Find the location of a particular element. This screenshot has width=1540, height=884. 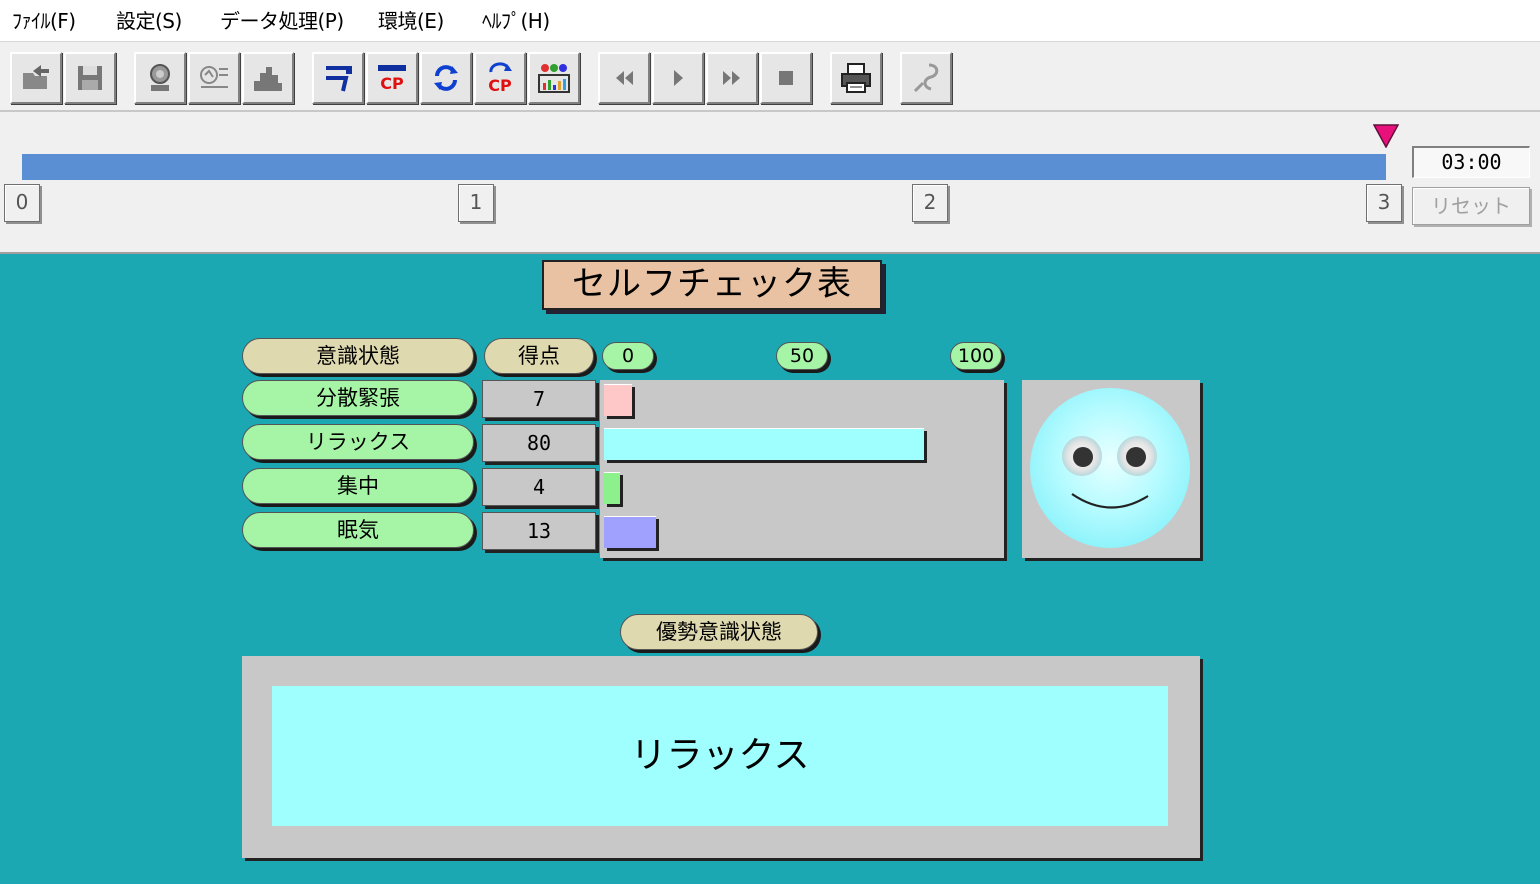

dominant-state-header: 優勢意識状態 is located at coordinates (719, 632).